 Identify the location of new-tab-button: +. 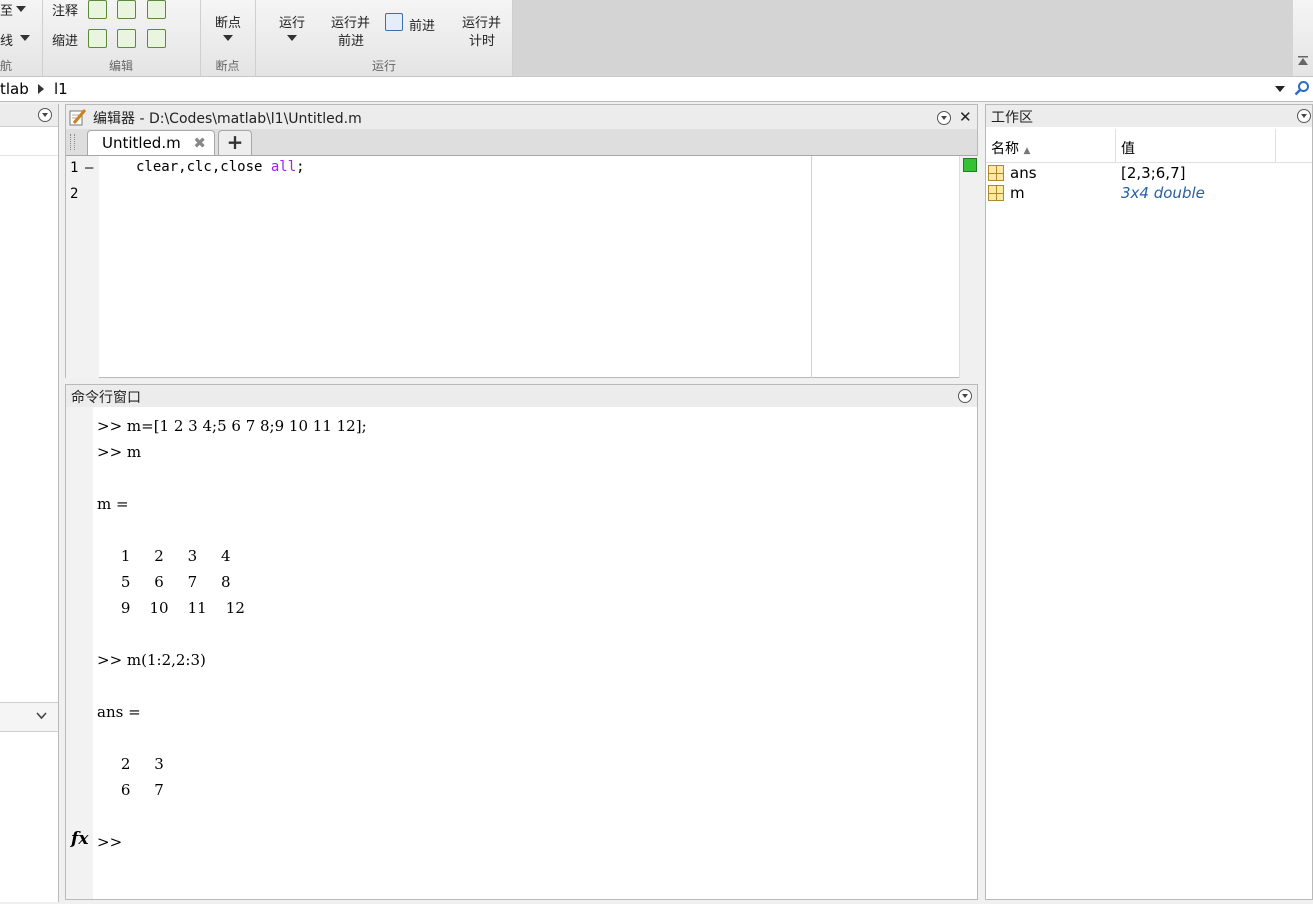
(235, 142).